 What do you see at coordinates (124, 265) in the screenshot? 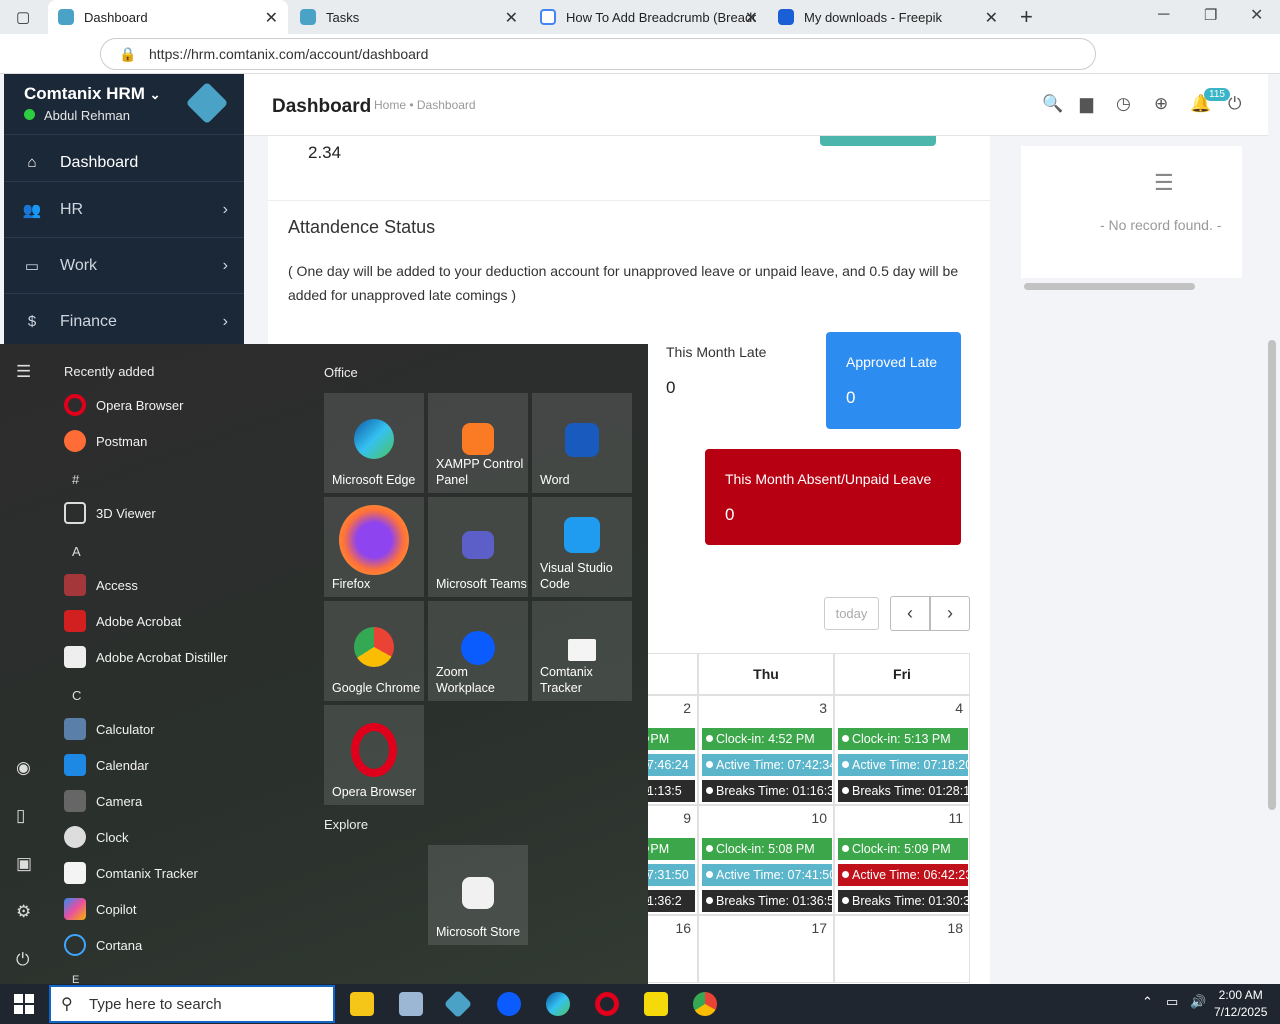
I see `sidebar-item-work: ▭ Work ›` at bounding box center [124, 265].